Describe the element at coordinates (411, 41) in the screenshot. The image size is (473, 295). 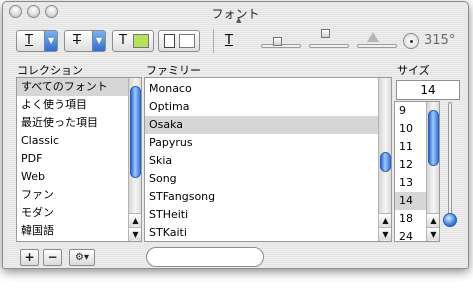
I see `shadow-angle-dial` at that location.